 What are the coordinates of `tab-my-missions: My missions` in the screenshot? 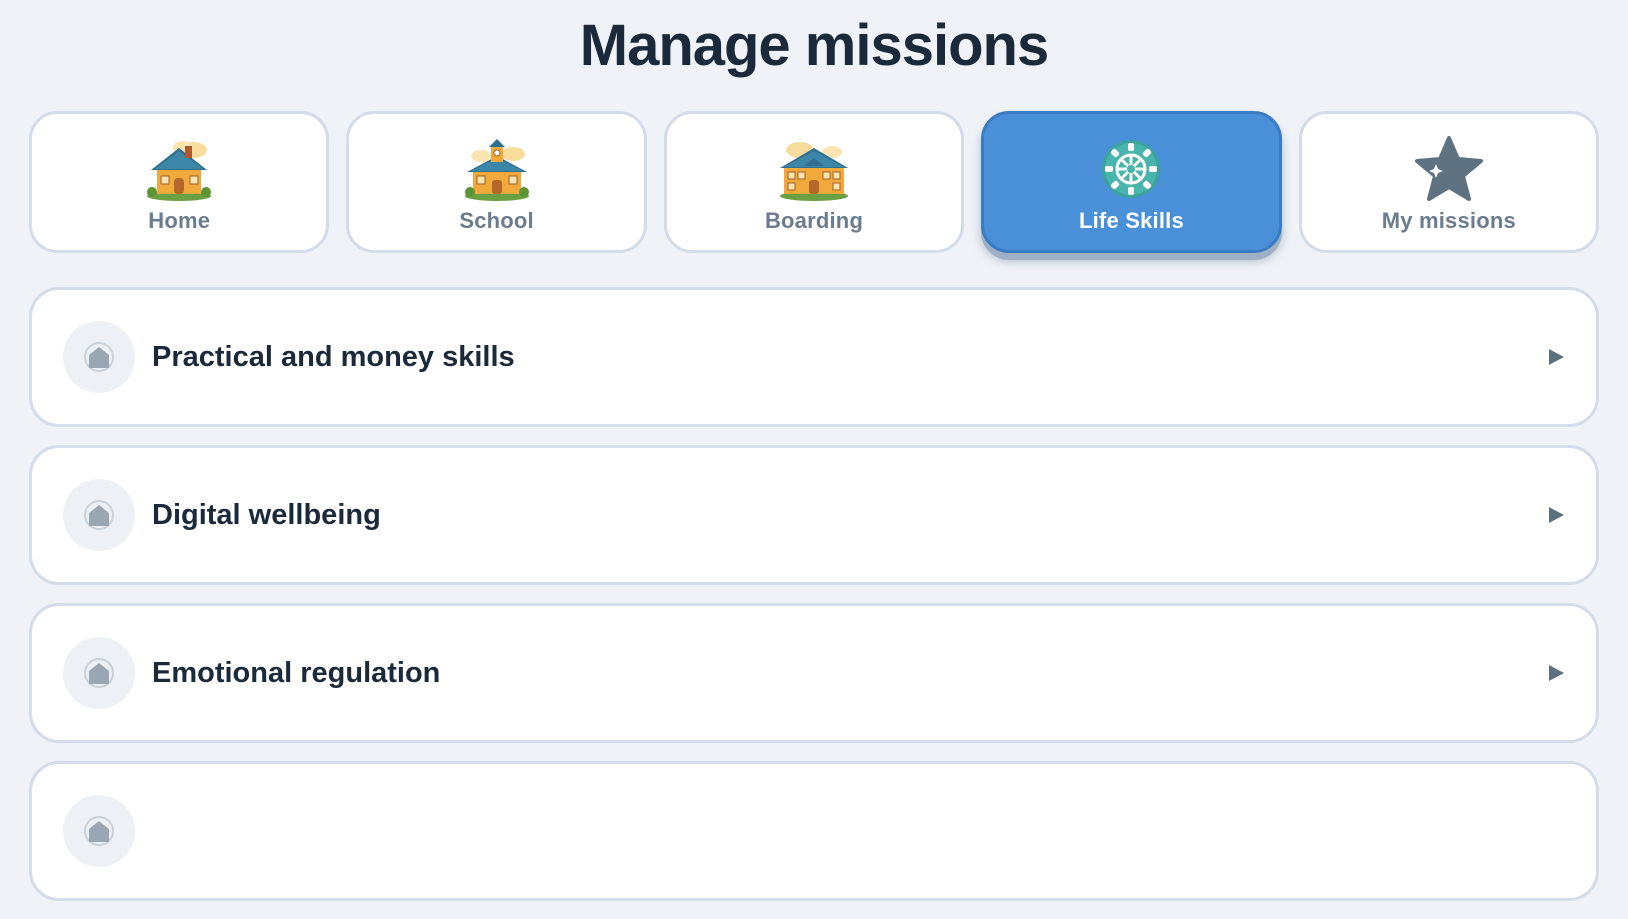 It's located at (1449, 182).